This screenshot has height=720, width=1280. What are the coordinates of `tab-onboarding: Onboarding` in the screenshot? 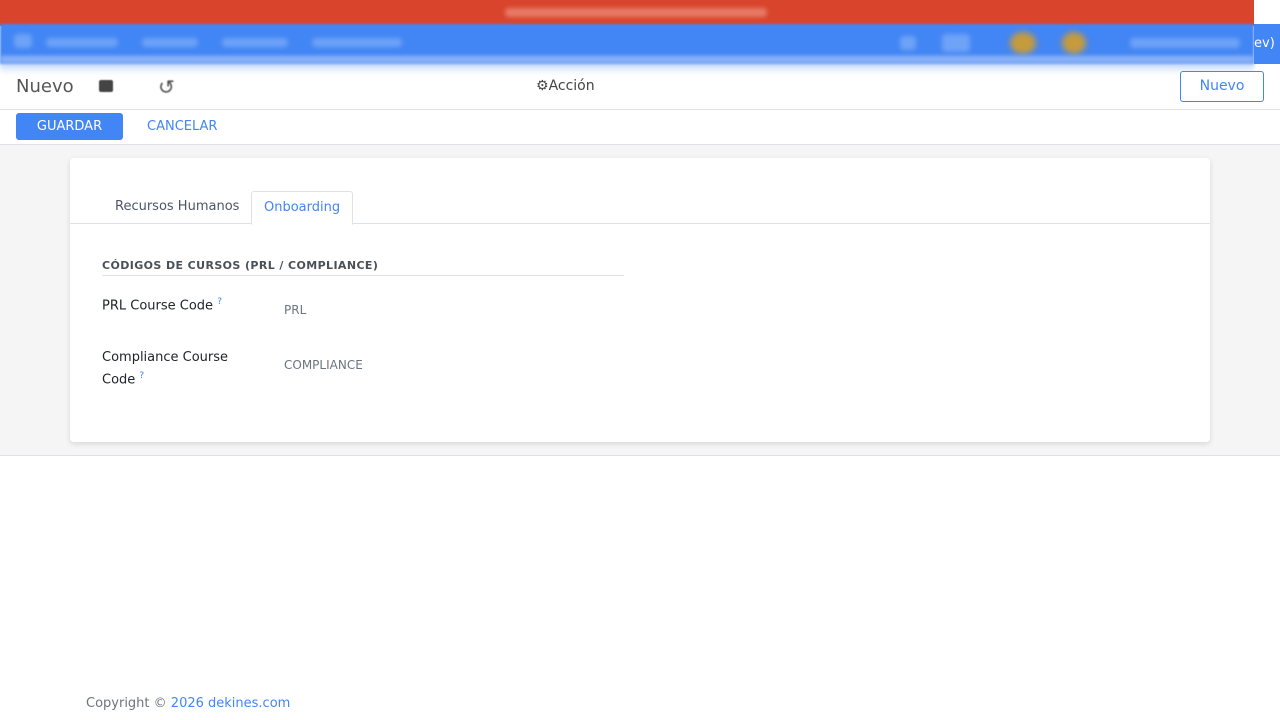 It's located at (302, 208).